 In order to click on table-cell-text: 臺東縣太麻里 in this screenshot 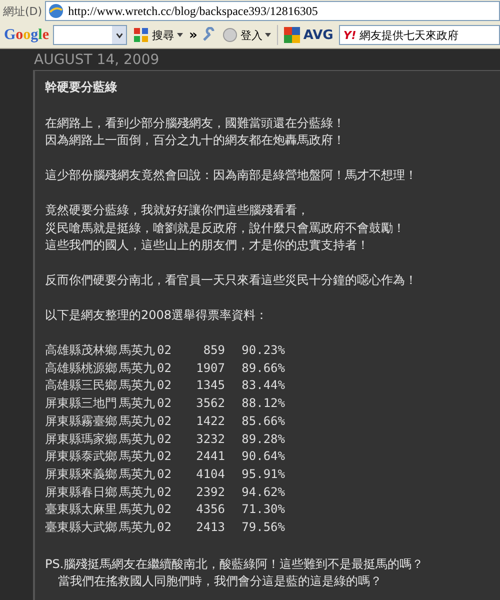, I will do `click(81, 509)`.